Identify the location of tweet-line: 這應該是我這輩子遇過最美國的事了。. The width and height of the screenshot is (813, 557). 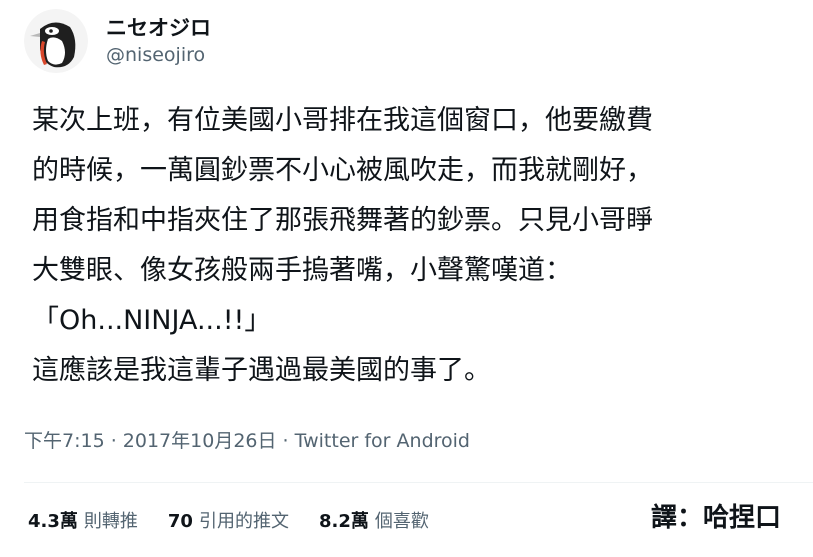
(261, 370).